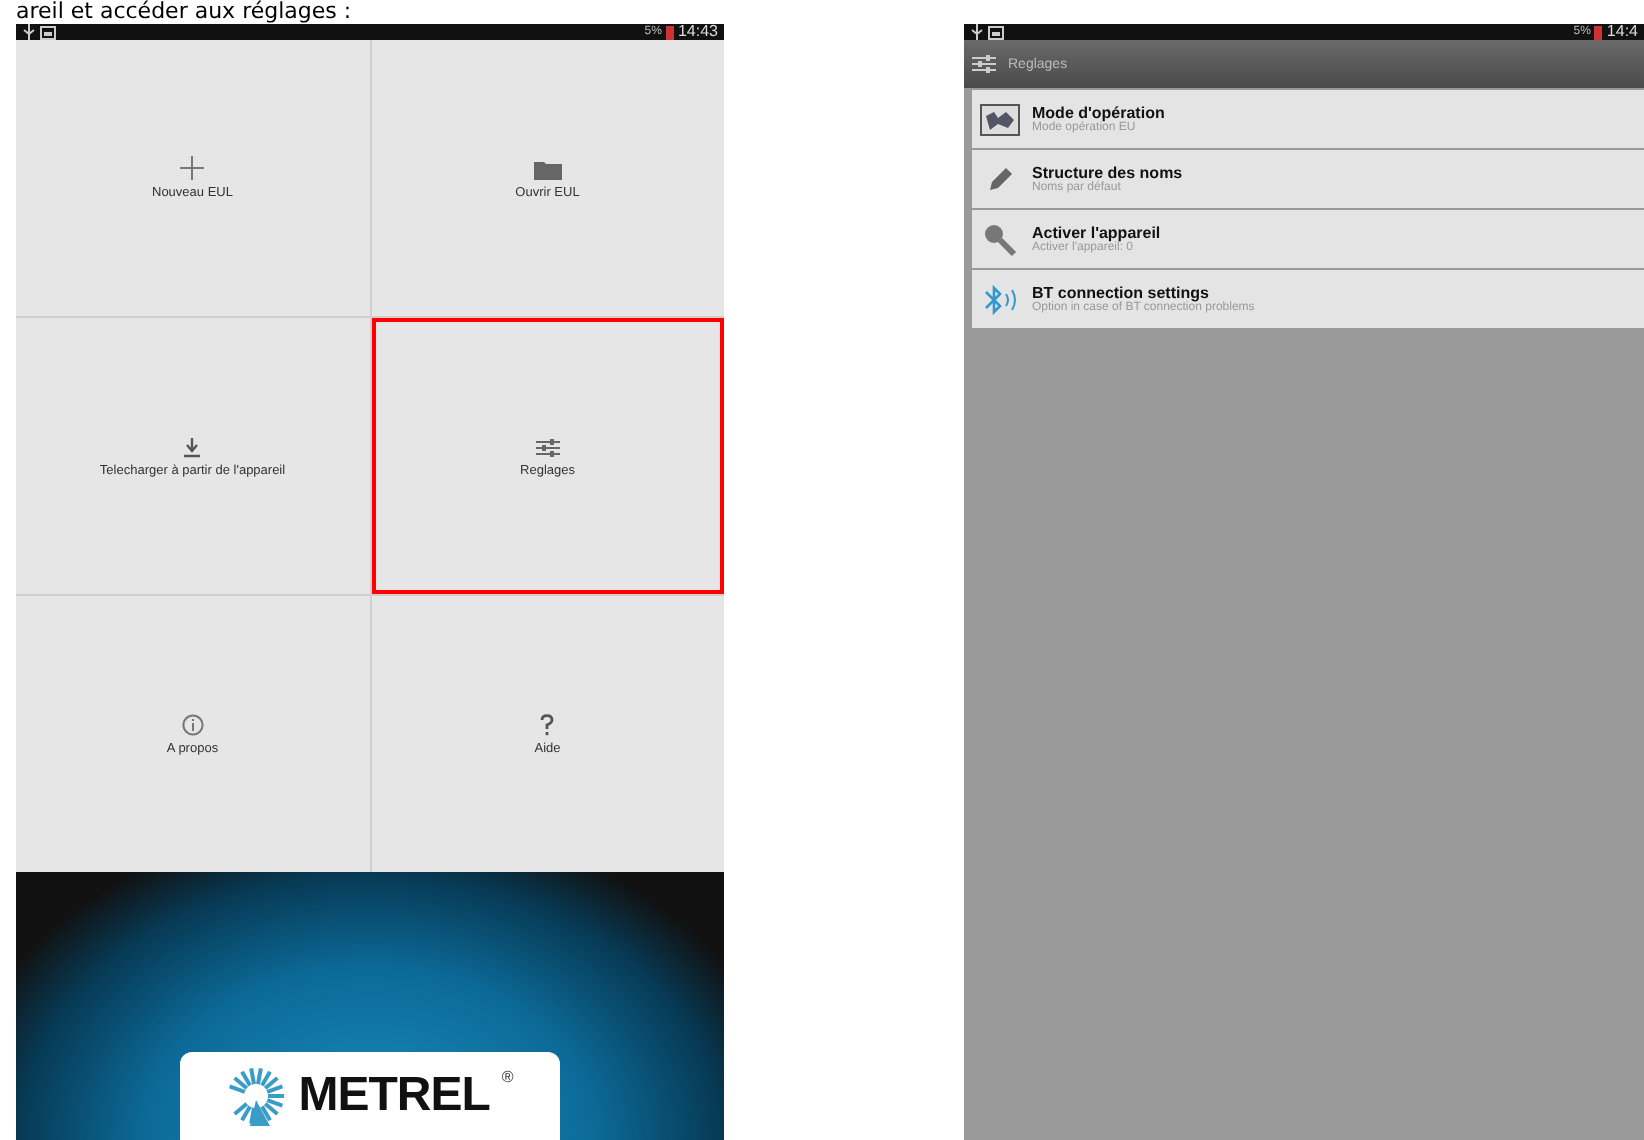 The height and width of the screenshot is (1140, 1644). Describe the element at coordinates (697, 32) in the screenshot. I see `clock-time: 14:43` at that location.